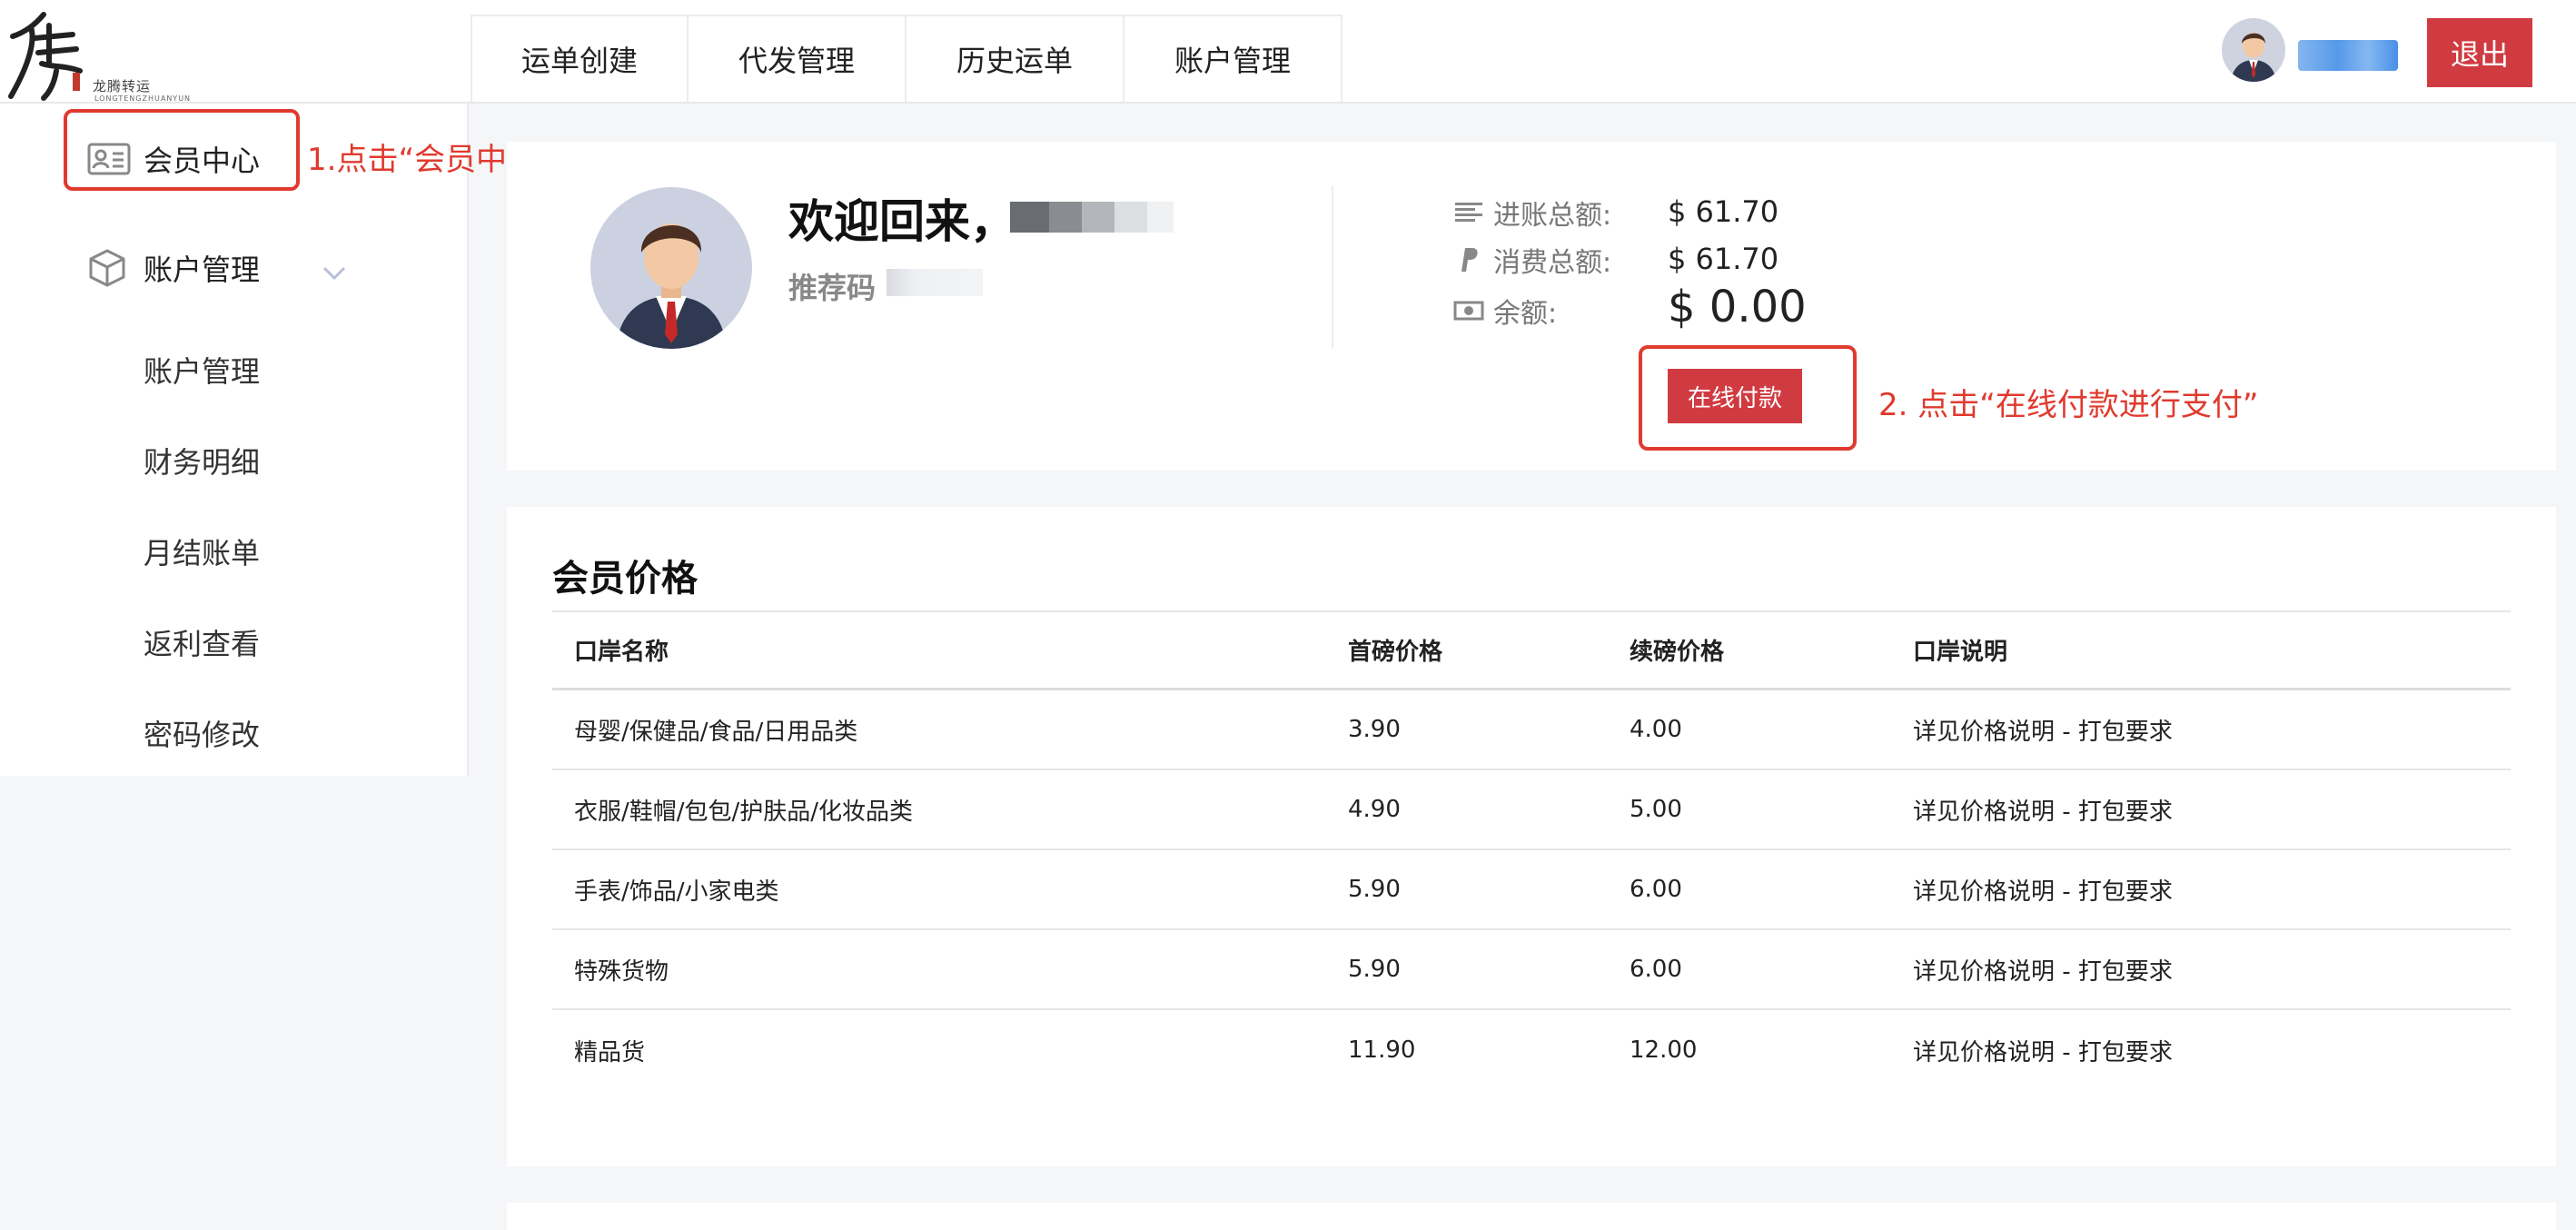 The image size is (2576, 1230). I want to click on pricing-title: 会员价格, so click(625, 579).